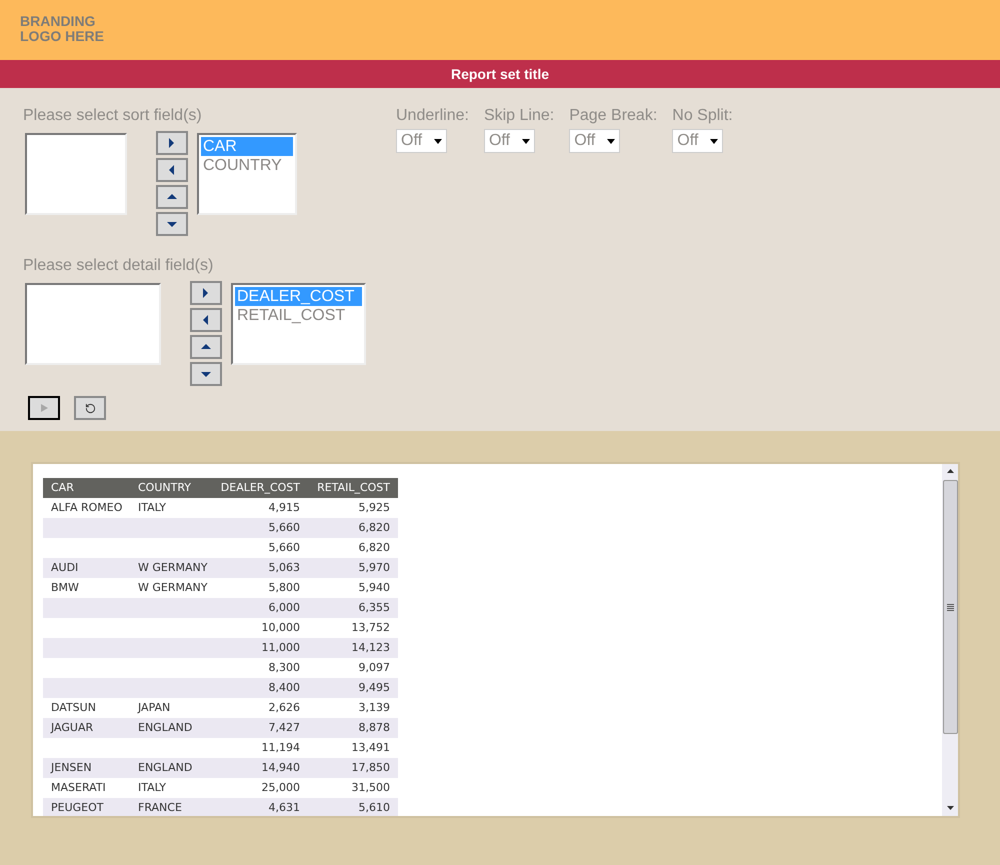 This screenshot has height=865, width=1000. Describe the element at coordinates (260, 488) in the screenshot. I see `column-header: DEALER_COST` at that location.